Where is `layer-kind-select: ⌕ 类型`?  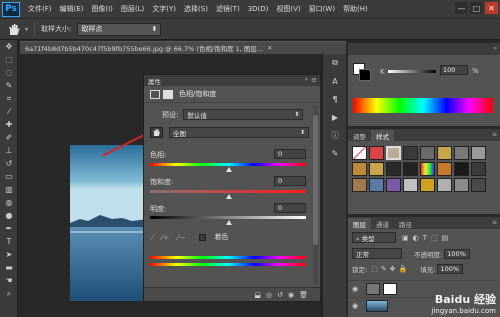
layer-kind-select: ⌕ 类型 is located at coordinates (374, 237).